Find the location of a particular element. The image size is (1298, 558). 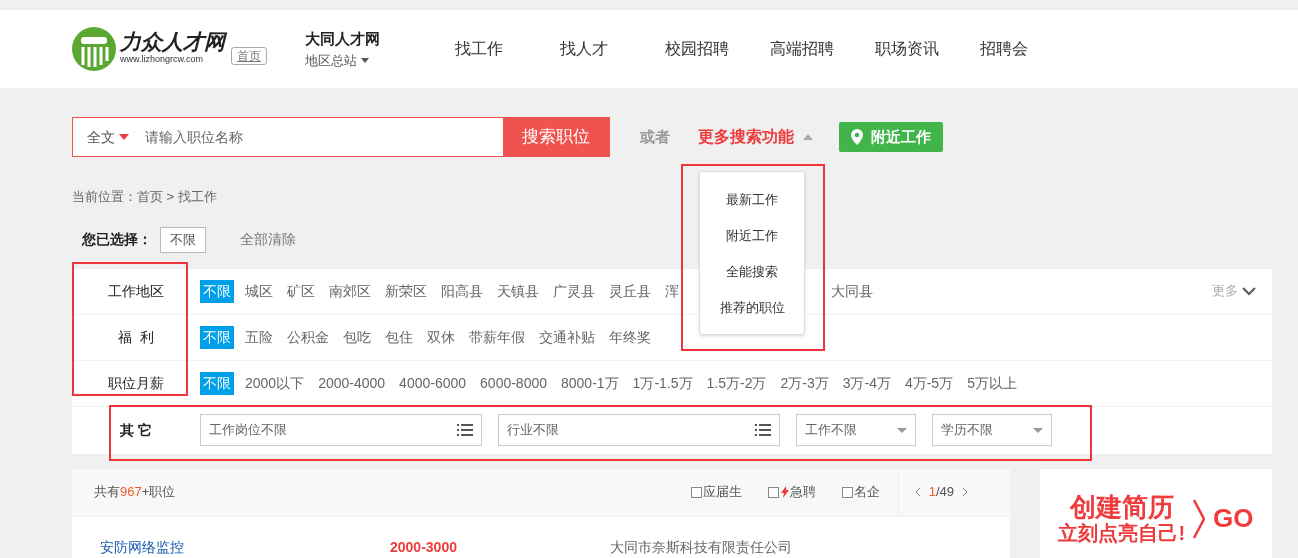

filter-option: 交通补贴 is located at coordinates (567, 337).